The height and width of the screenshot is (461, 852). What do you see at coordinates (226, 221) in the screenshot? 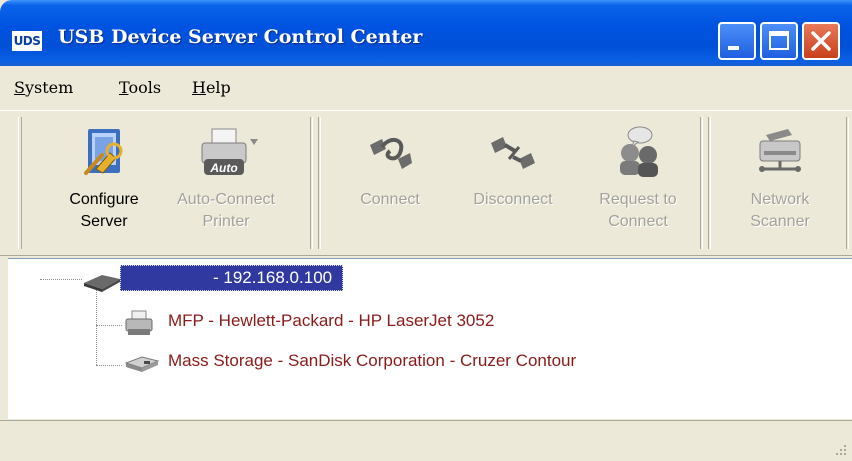
I see `auto-connect-printer-label-line2: Printer` at bounding box center [226, 221].